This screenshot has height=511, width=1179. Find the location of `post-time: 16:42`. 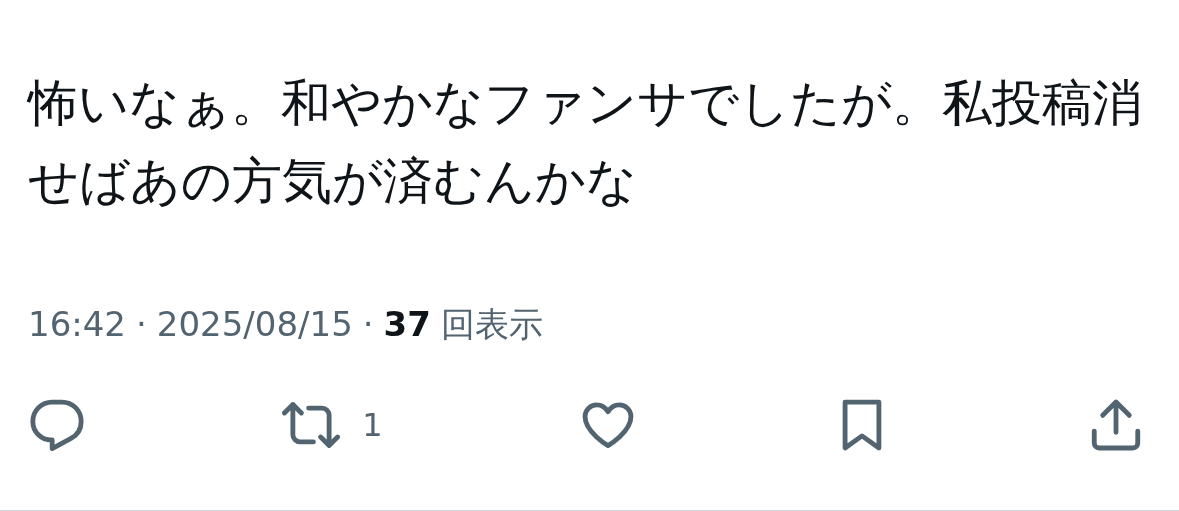

post-time: 16:42 is located at coordinates (77, 324).